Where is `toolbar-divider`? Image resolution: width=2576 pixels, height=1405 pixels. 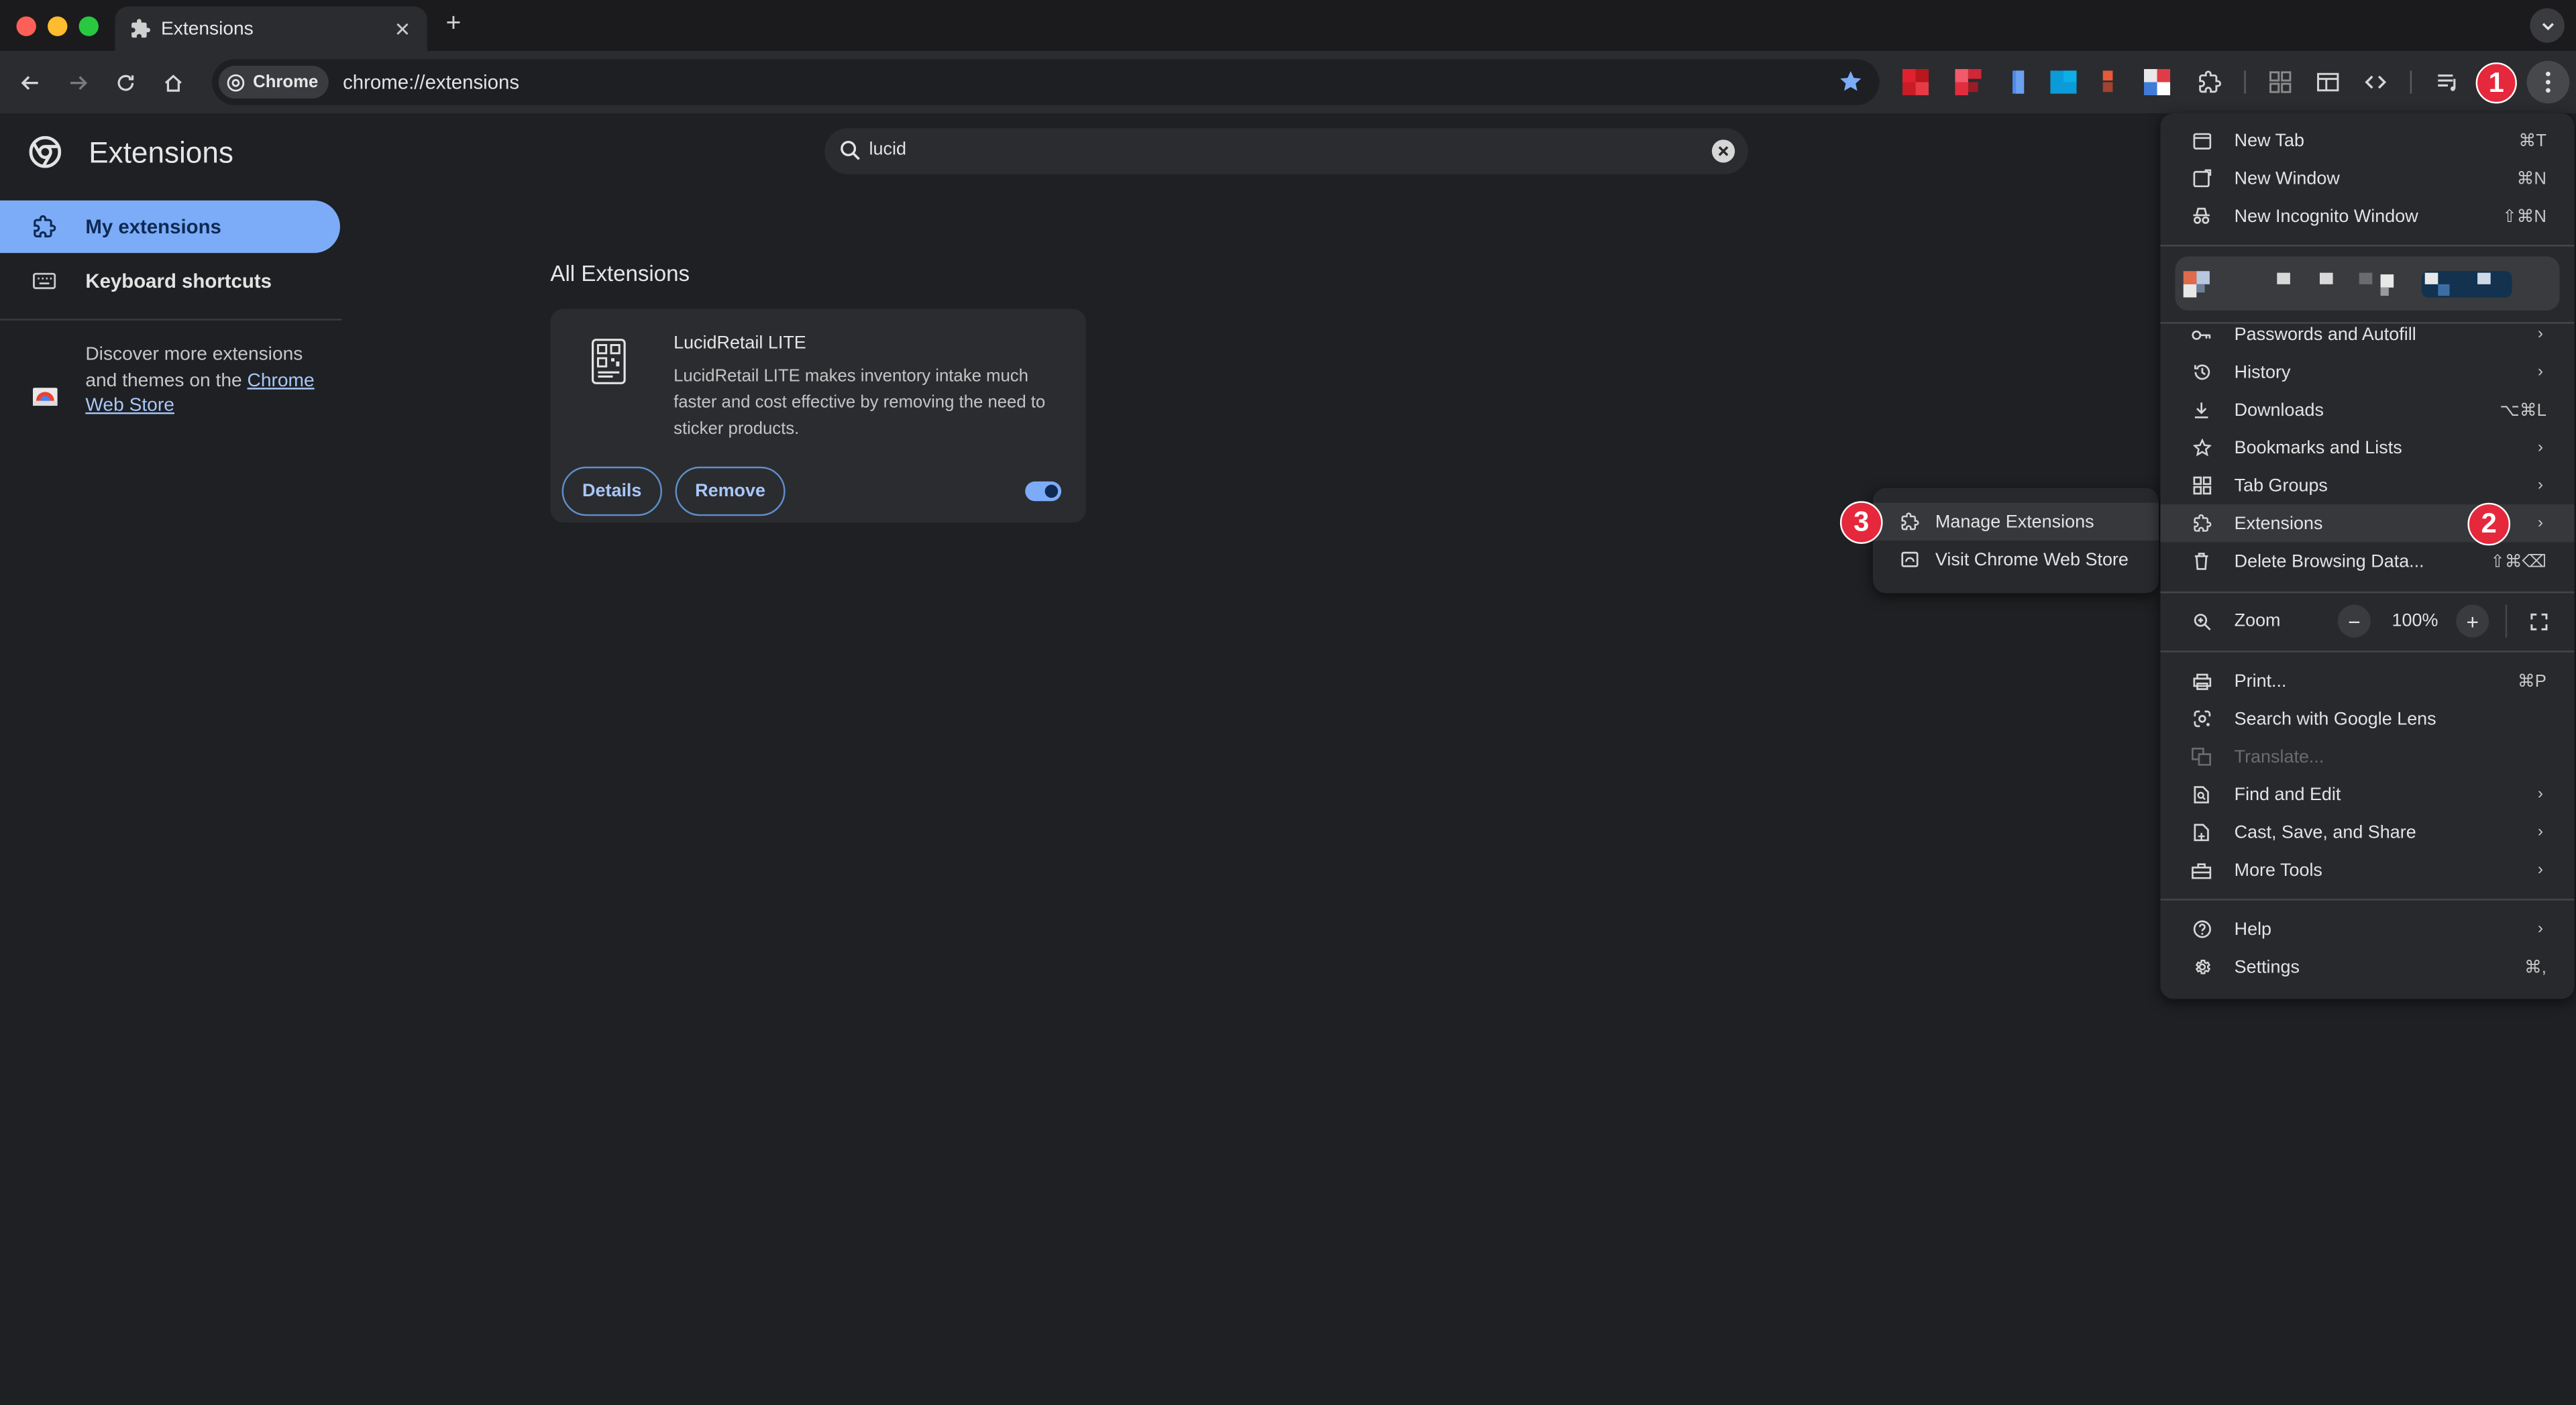
toolbar-divider is located at coordinates (2411, 82).